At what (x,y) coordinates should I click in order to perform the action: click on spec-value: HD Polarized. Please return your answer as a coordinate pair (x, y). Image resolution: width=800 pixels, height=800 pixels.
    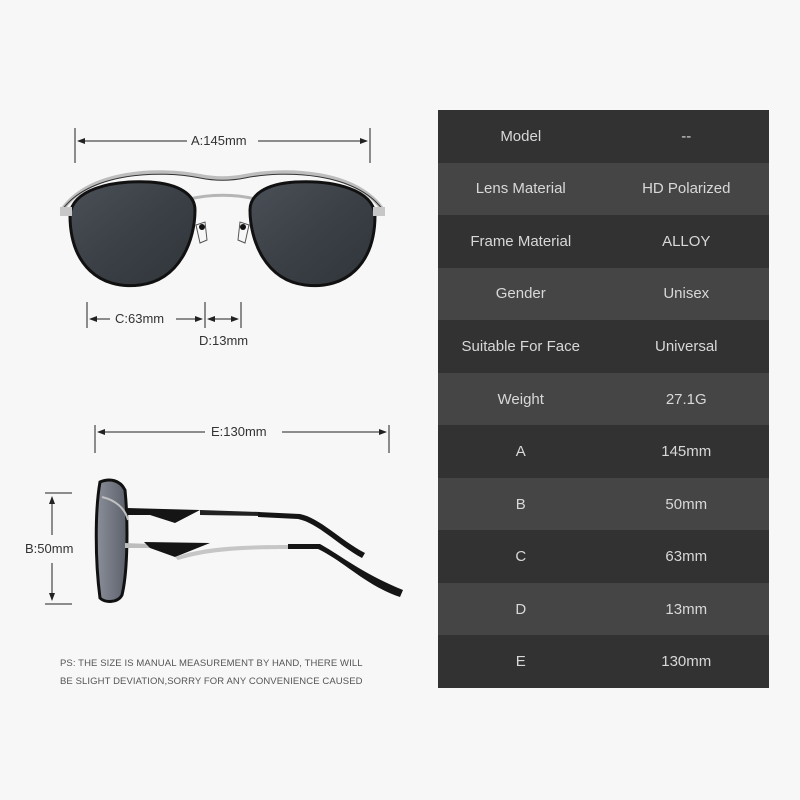
    Looking at the image, I should click on (686, 189).